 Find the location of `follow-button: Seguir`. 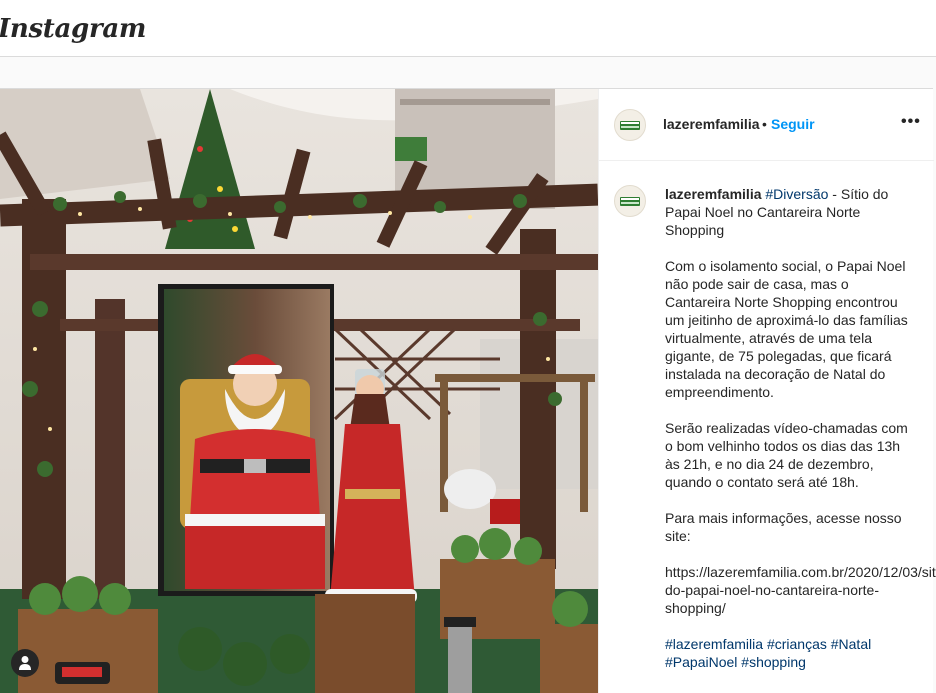

follow-button: Seguir is located at coordinates (793, 124).